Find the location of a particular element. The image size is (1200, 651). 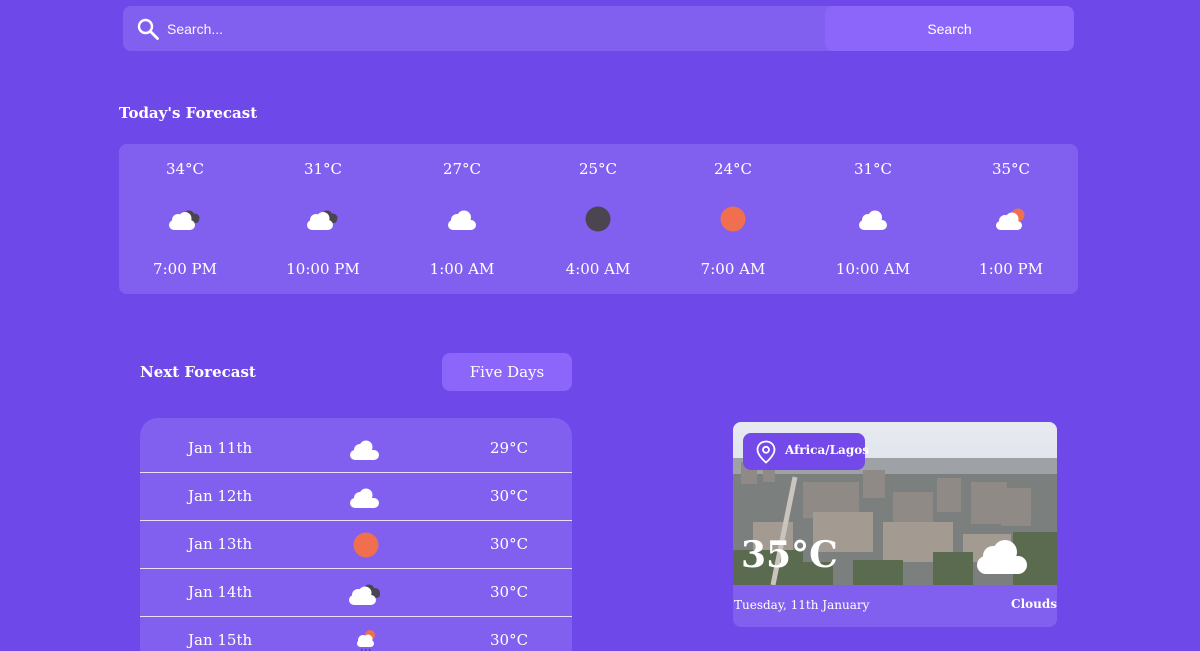

search-icon is located at coordinates (148, 29).